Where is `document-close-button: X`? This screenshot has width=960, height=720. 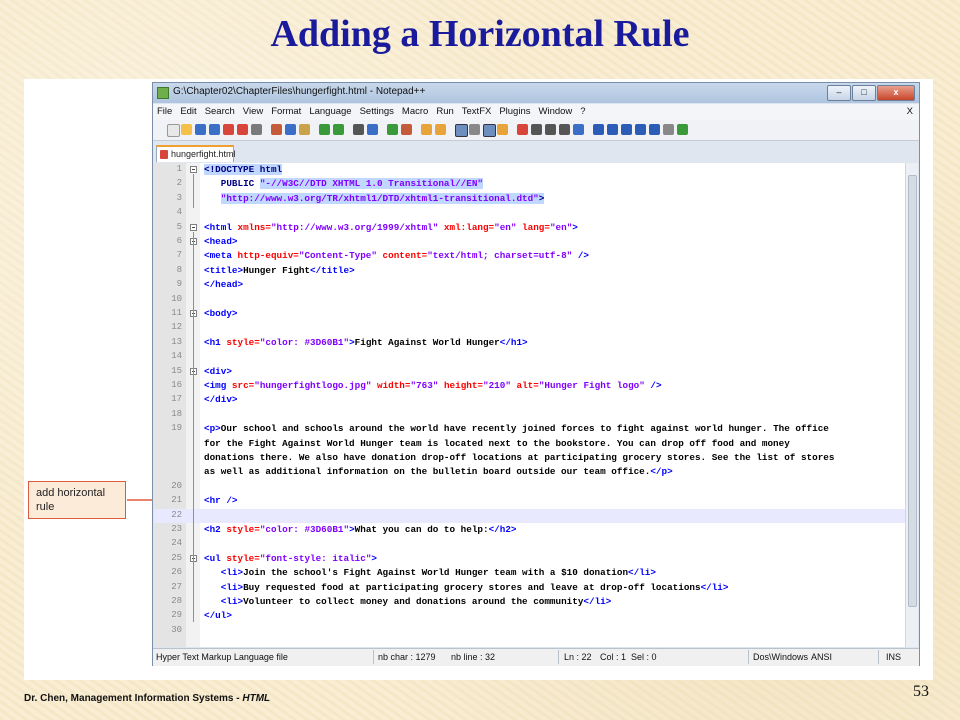 document-close-button: X is located at coordinates (910, 111).